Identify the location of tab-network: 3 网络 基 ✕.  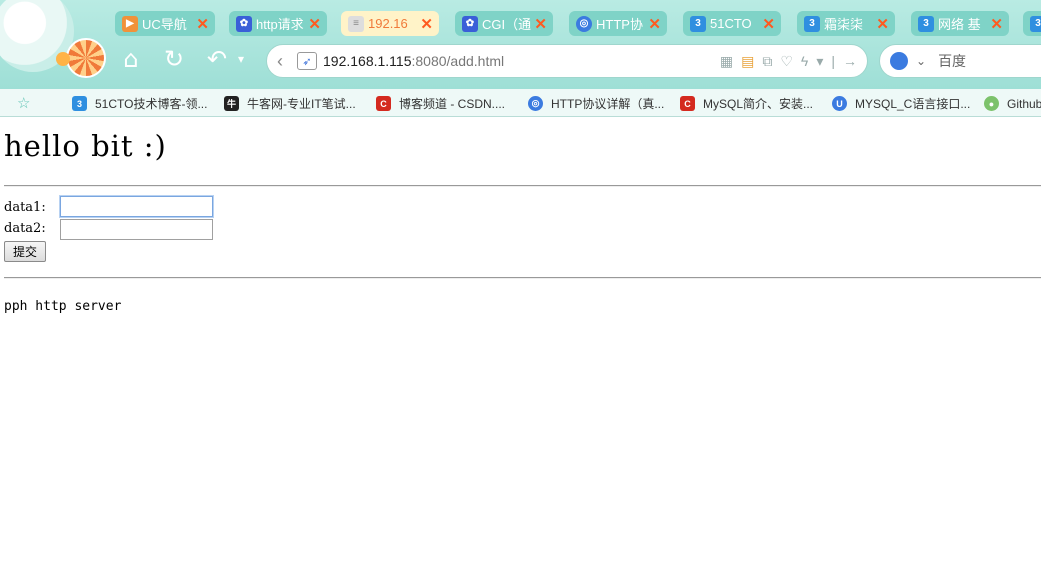
(960, 23).